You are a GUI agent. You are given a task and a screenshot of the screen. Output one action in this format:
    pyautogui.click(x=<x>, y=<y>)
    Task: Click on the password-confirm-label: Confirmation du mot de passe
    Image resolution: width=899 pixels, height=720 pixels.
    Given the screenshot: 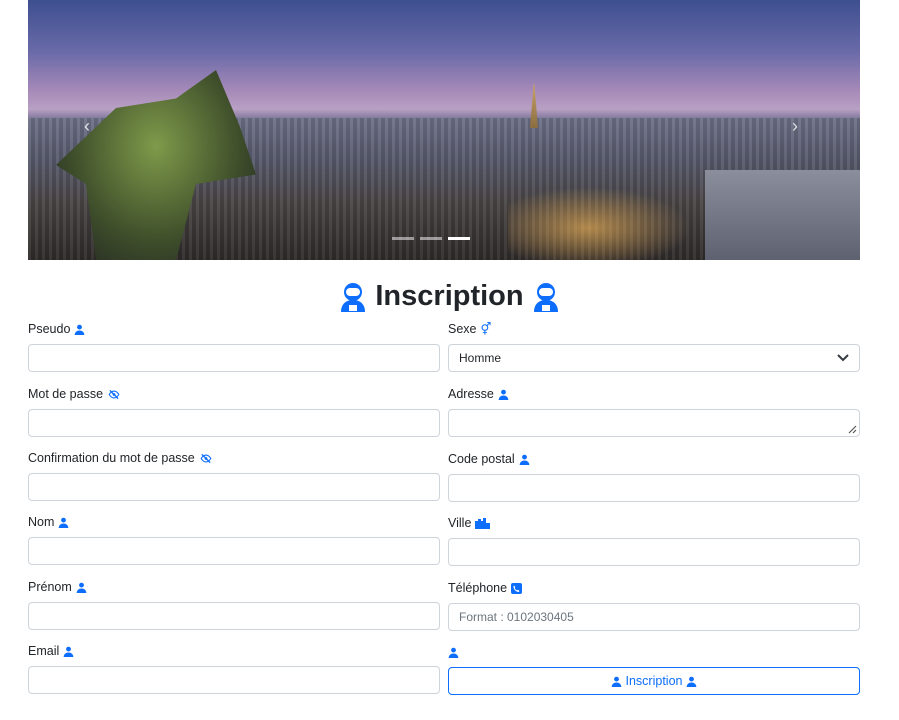 What is the action you would take?
    pyautogui.click(x=111, y=458)
    